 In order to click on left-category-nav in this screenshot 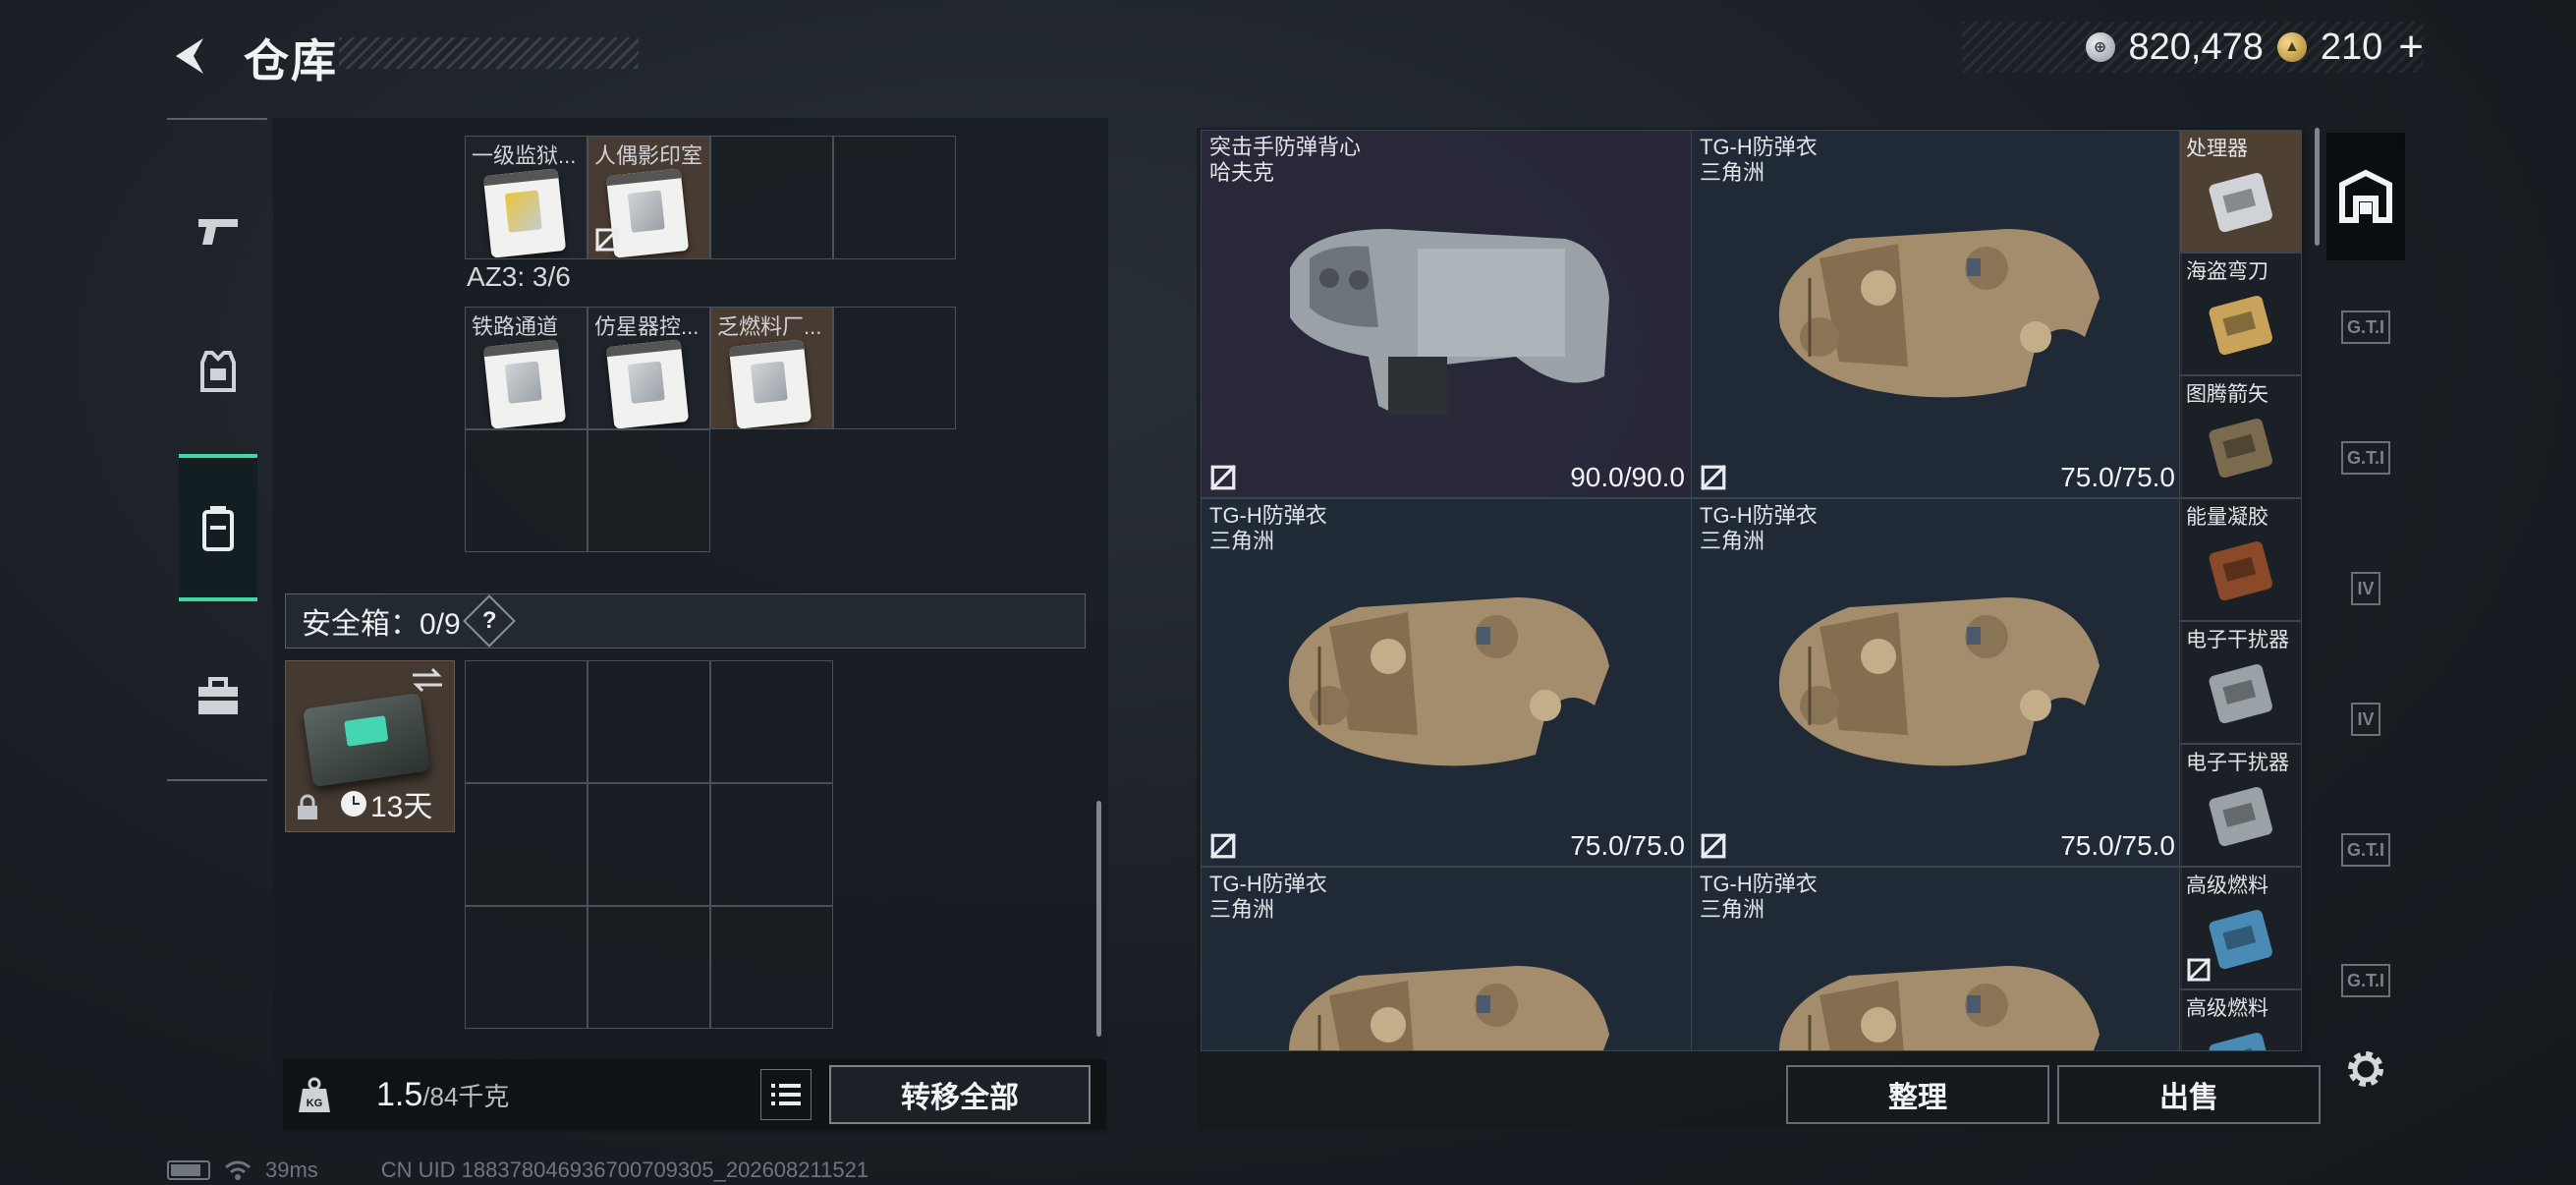, I will do `click(217, 449)`.